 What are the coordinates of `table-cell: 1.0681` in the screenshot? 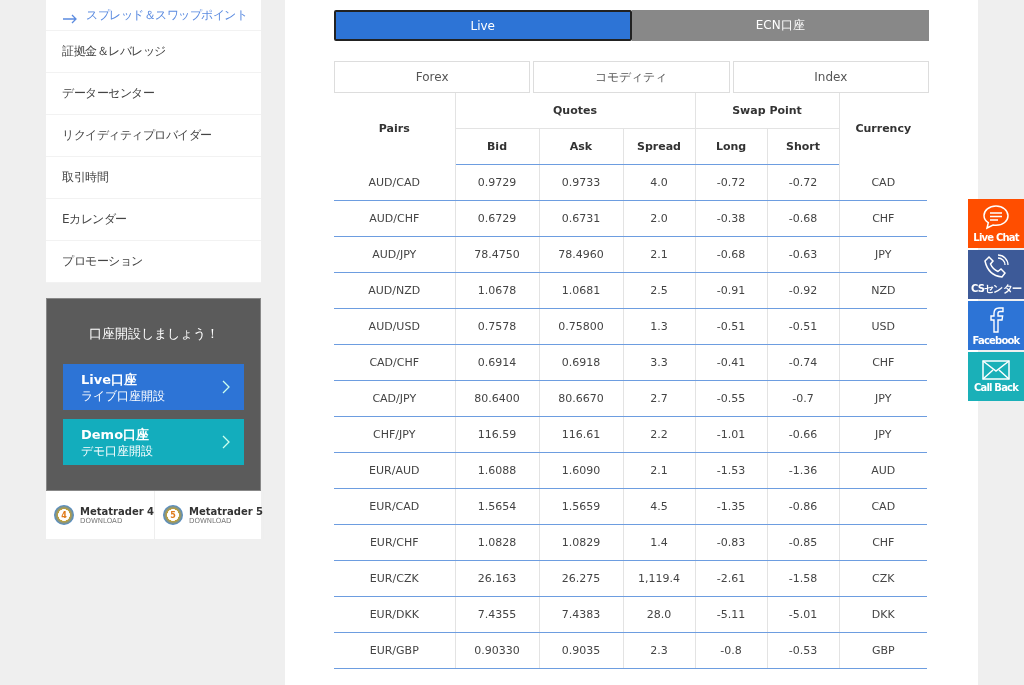 It's located at (581, 290).